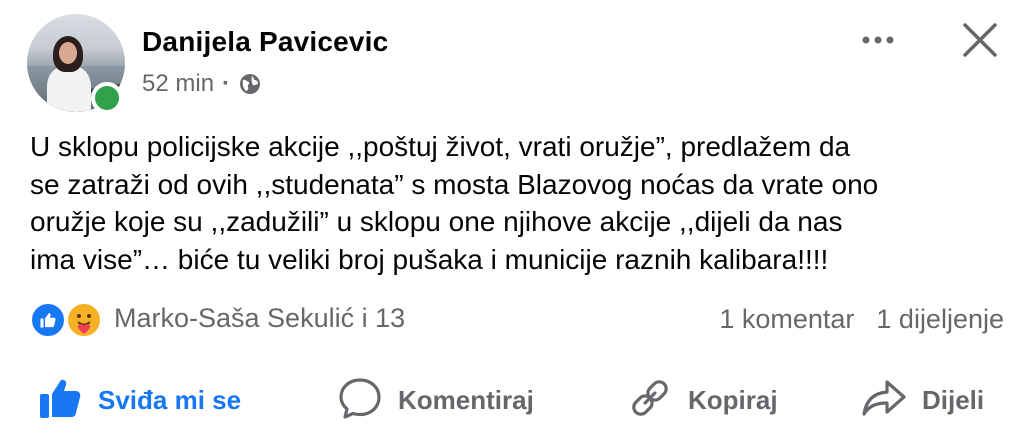 The image size is (1024, 437). What do you see at coordinates (48, 320) in the screenshot?
I see `like-reaction-icon` at bounding box center [48, 320].